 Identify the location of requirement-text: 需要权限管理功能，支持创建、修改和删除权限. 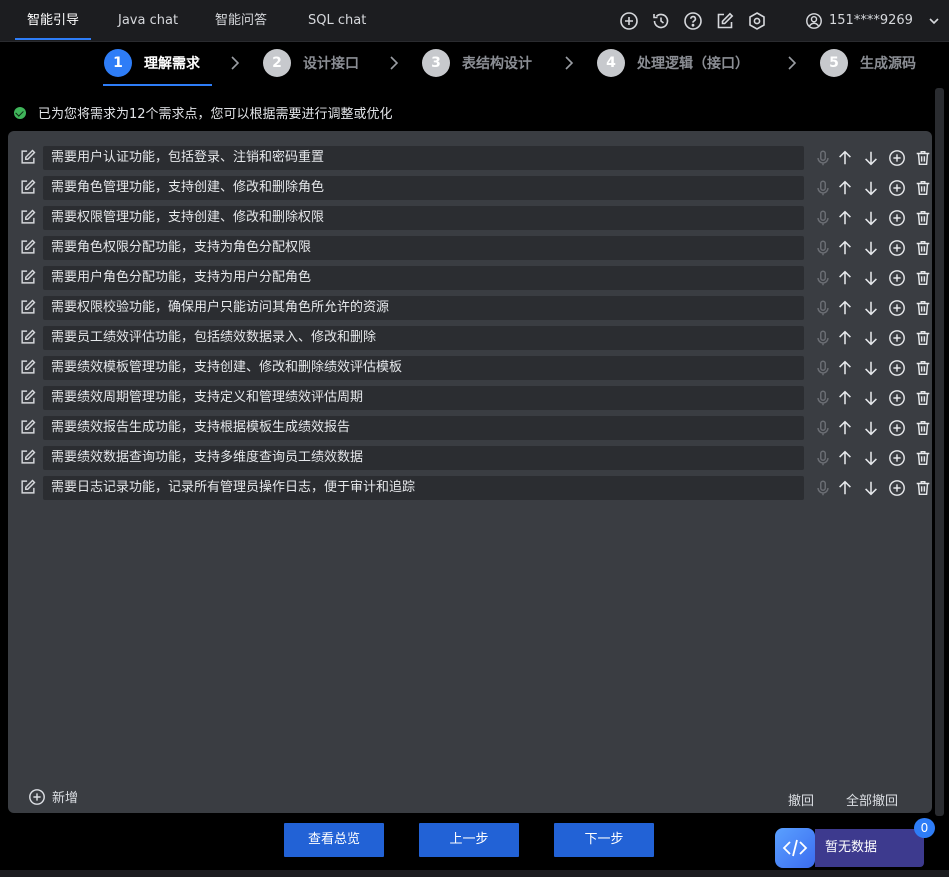
(423, 218).